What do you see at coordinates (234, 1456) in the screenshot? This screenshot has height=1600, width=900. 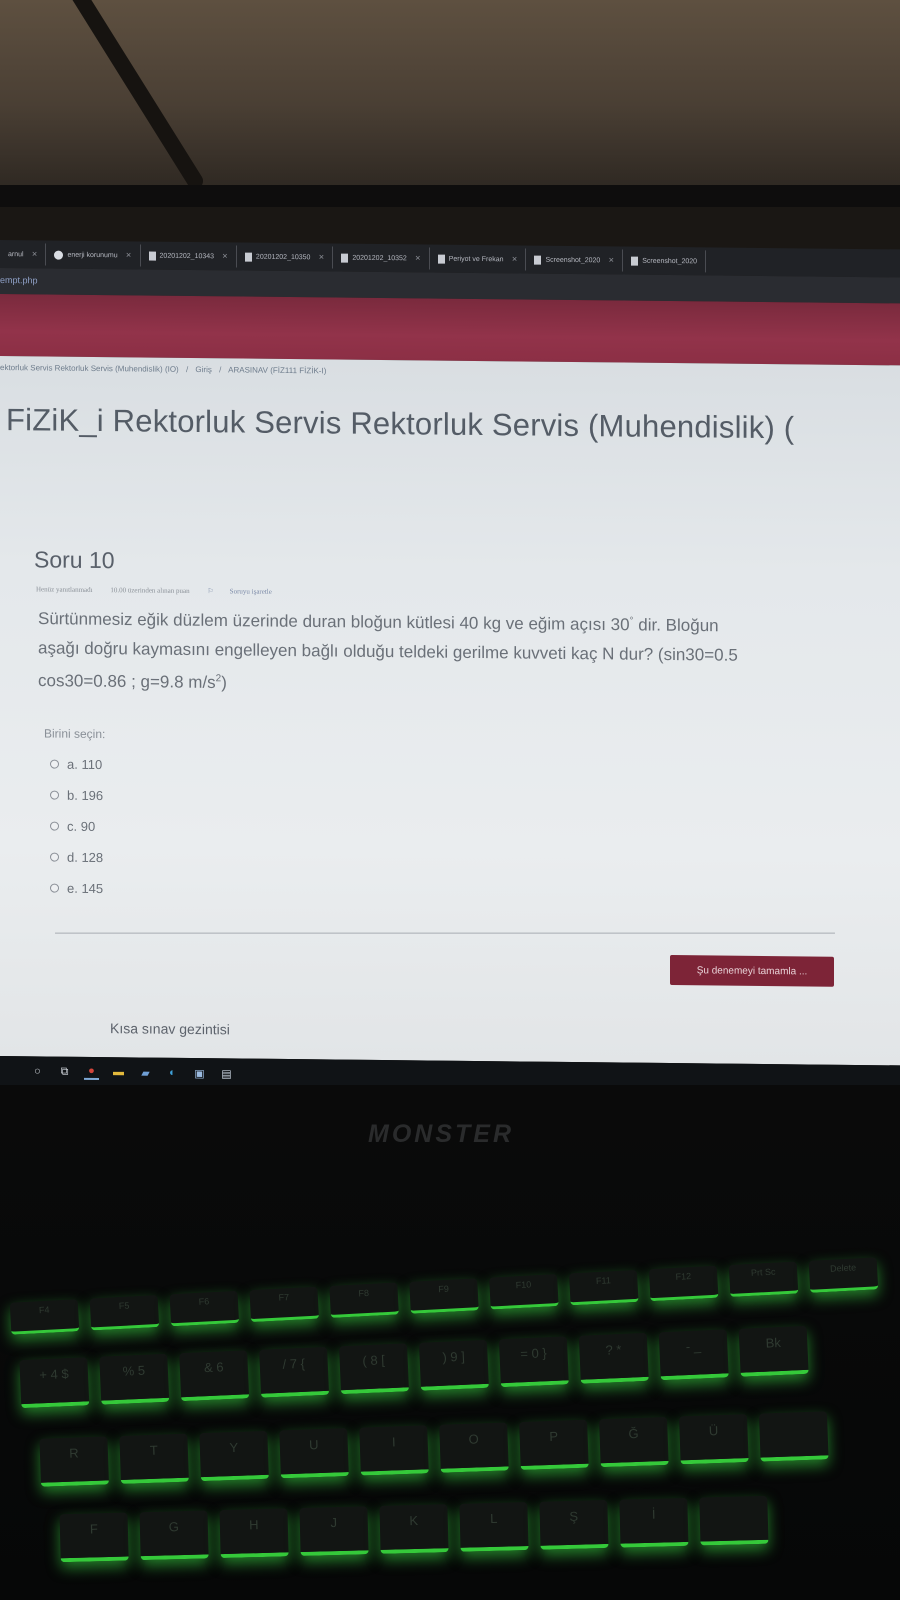 I see `keyboard-key: Y` at bounding box center [234, 1456].